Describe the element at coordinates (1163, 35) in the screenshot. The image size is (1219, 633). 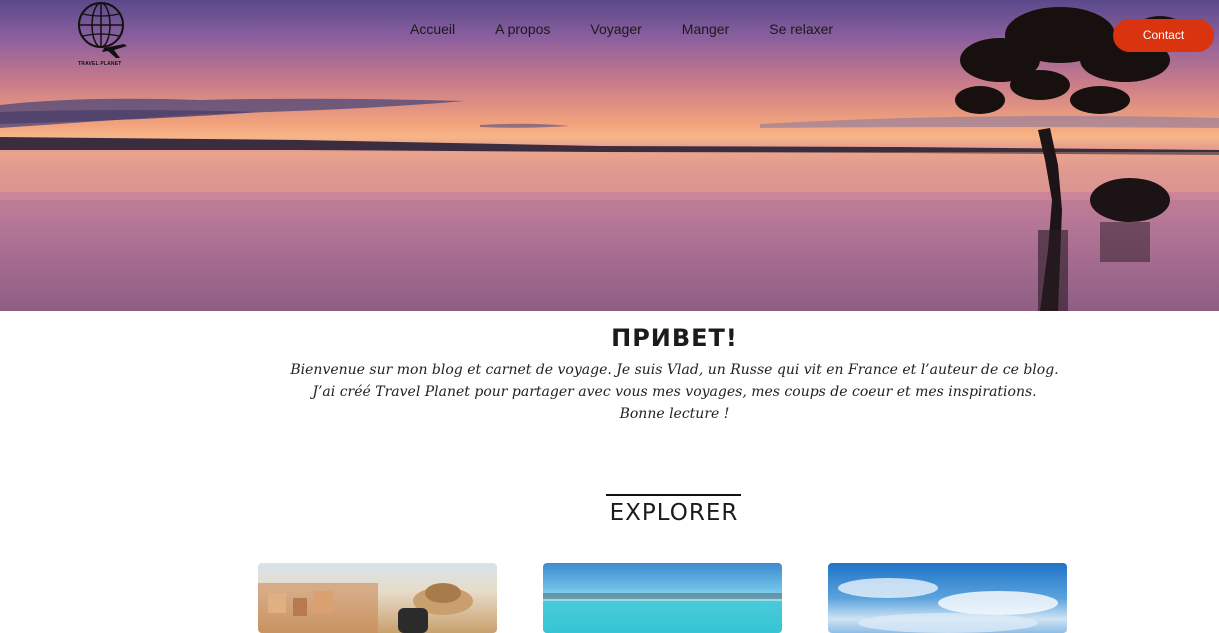
I see `contact-button: Contact` at that location.